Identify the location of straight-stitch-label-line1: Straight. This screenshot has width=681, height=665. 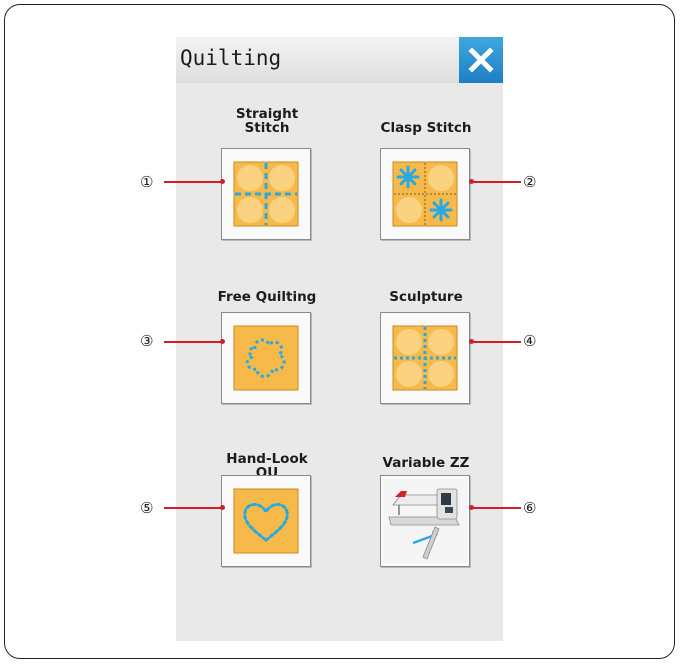
(267, 114).